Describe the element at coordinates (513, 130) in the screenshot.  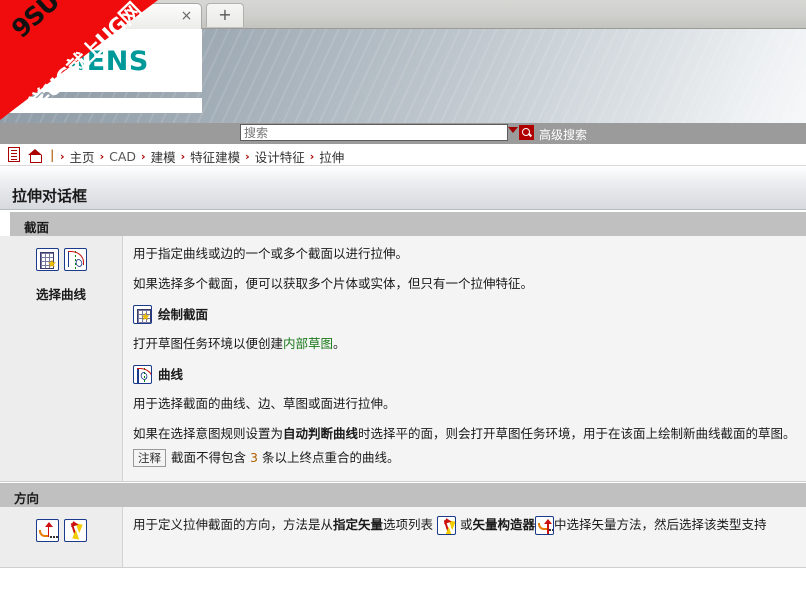
I see `chevron-down-icon` at that location.